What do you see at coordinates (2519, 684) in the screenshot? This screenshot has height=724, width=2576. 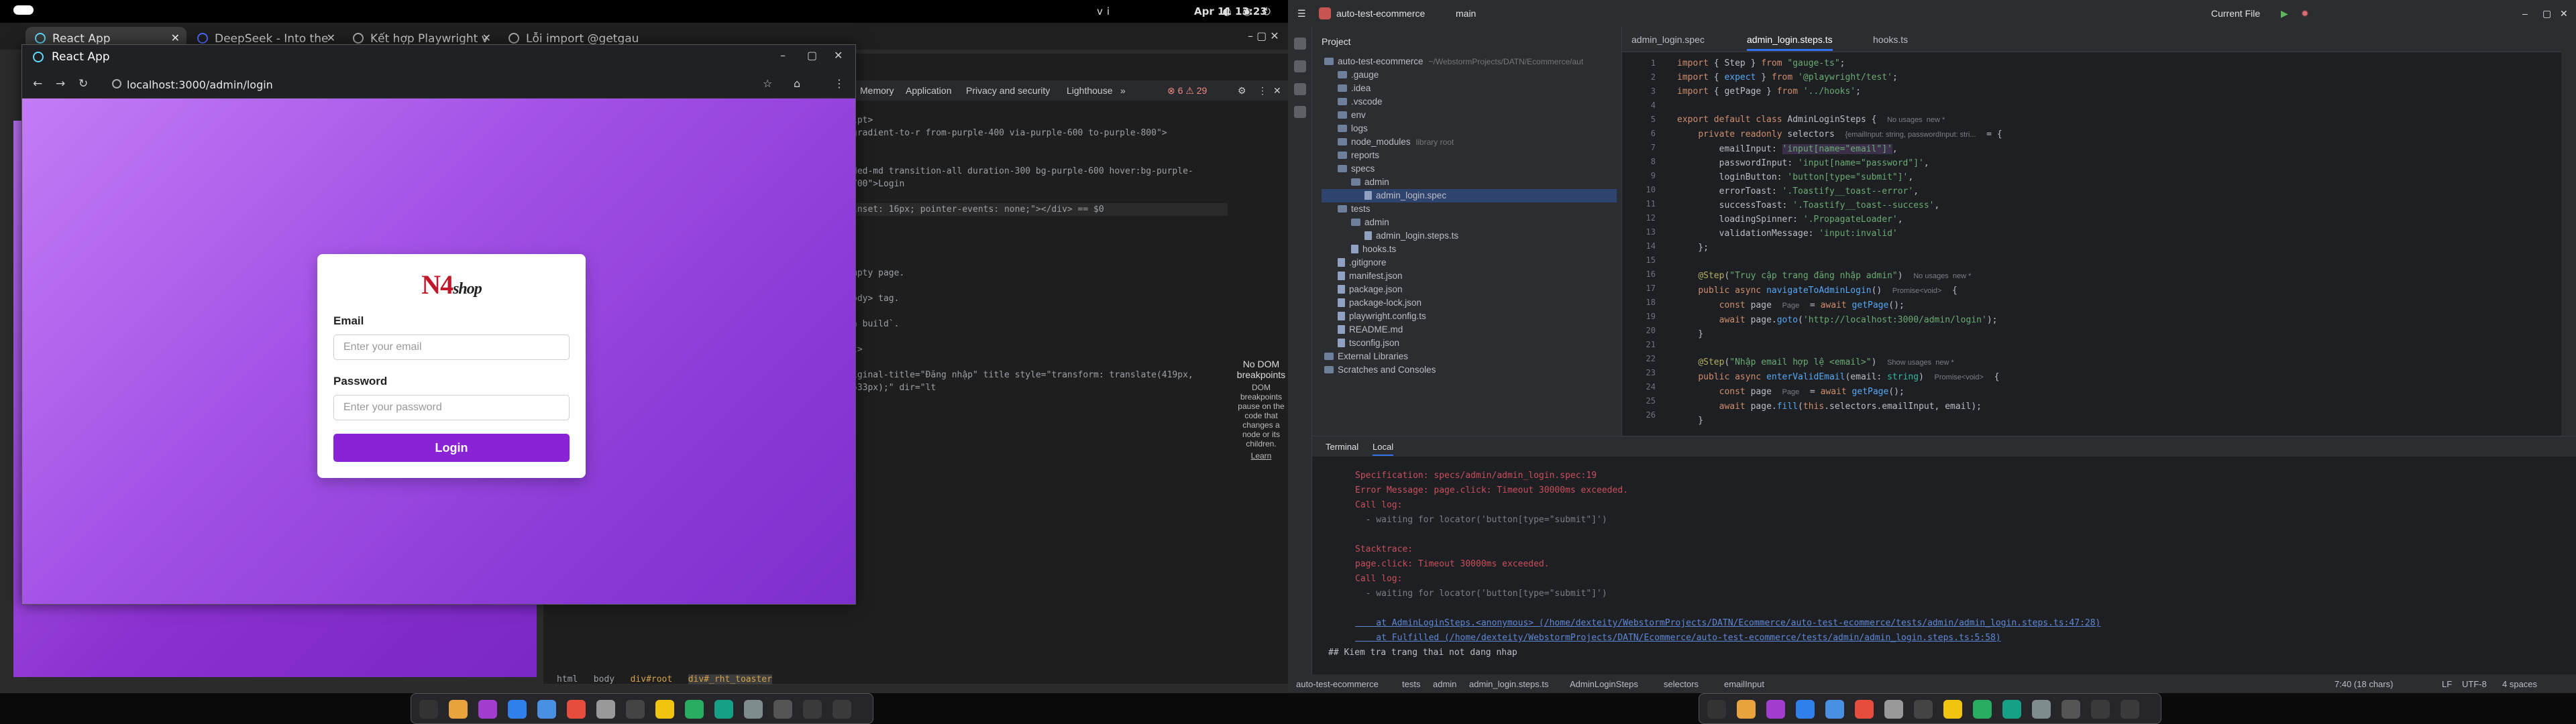 I see `indent-setting: 4 spaces` at bounding box center [2519, 684].